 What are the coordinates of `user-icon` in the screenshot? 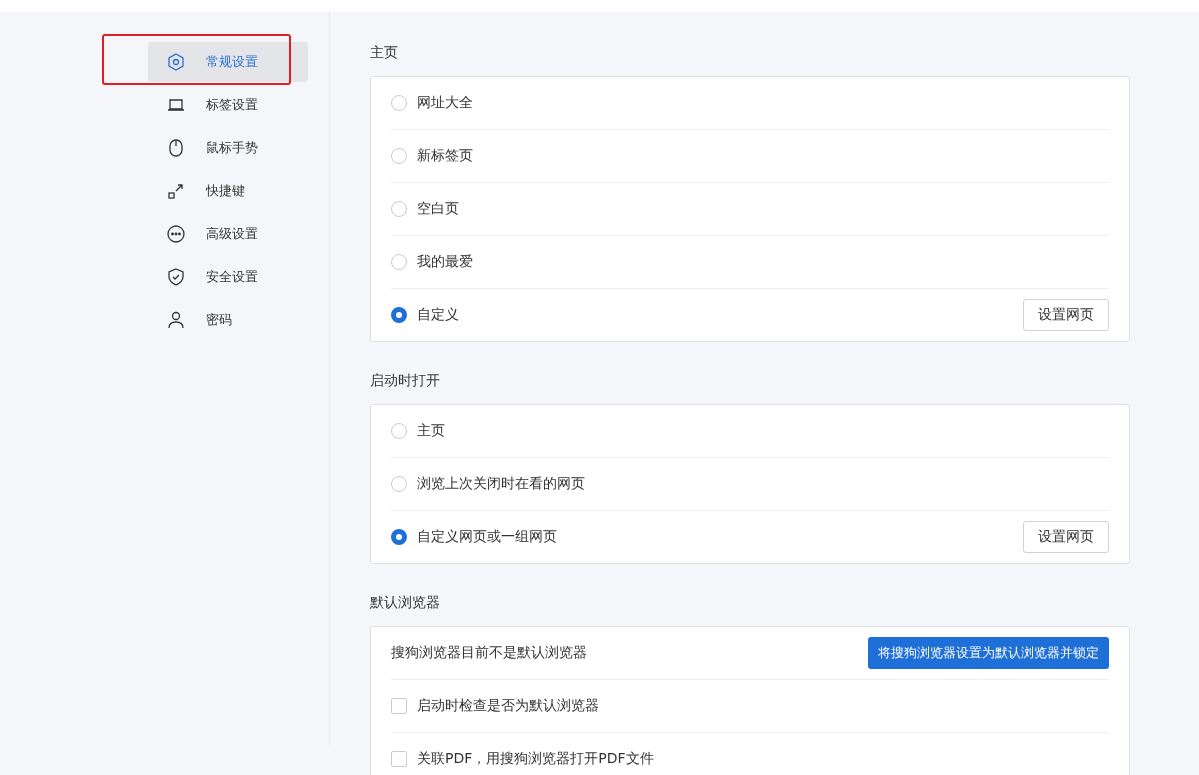 It's located at (176, 320).